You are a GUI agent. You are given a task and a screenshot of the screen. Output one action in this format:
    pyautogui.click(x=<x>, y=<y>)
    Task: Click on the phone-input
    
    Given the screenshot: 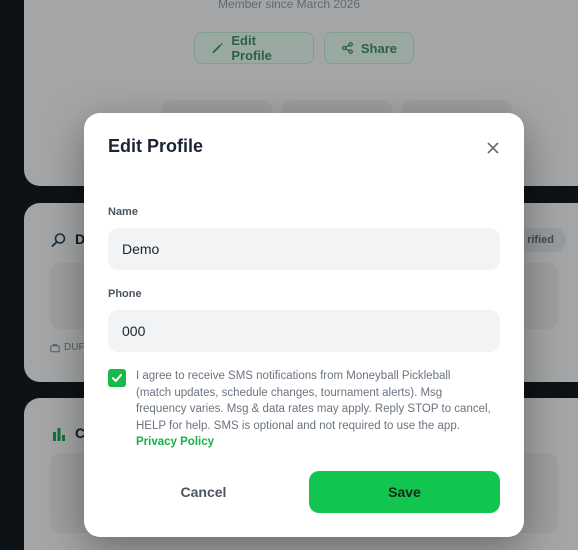 What is the action you would take?
    pyautogui.click(x=304, y=331)
    